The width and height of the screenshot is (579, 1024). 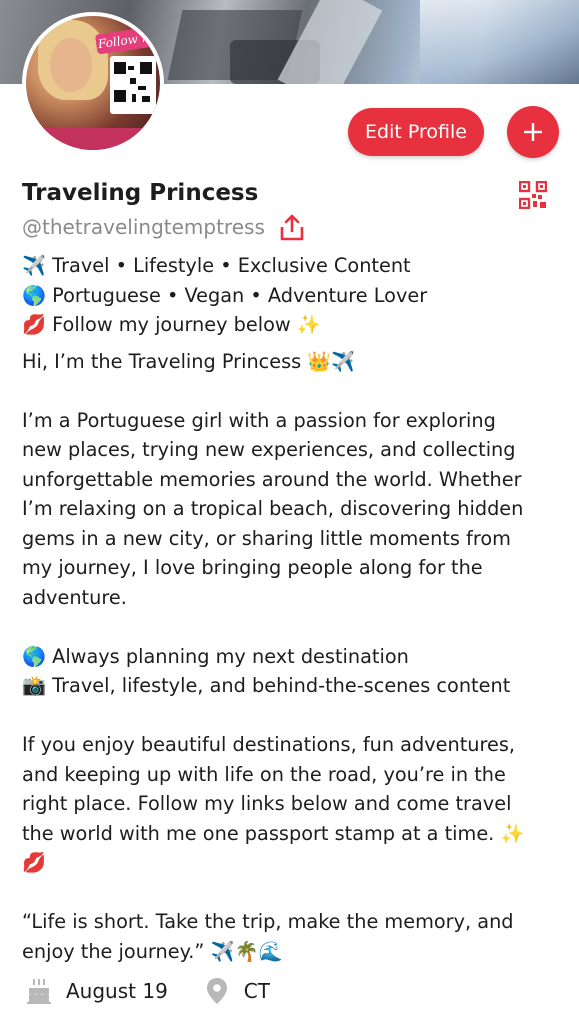 I want to click on bio-line: 💋, so click(x=34, y=862).